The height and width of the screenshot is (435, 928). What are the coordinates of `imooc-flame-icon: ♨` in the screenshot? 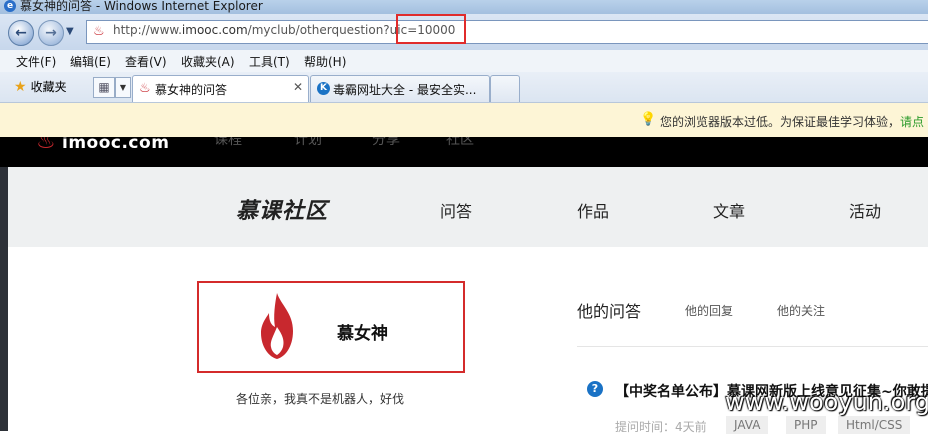 It's located at (46, 145).